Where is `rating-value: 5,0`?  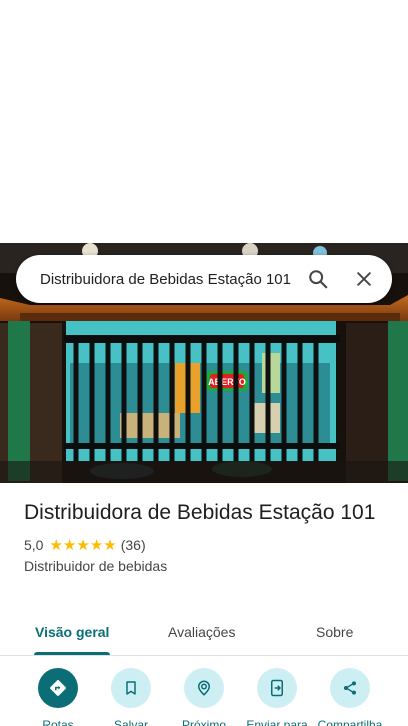 rating-value: 5,0 is located at coordinates (34, 545).